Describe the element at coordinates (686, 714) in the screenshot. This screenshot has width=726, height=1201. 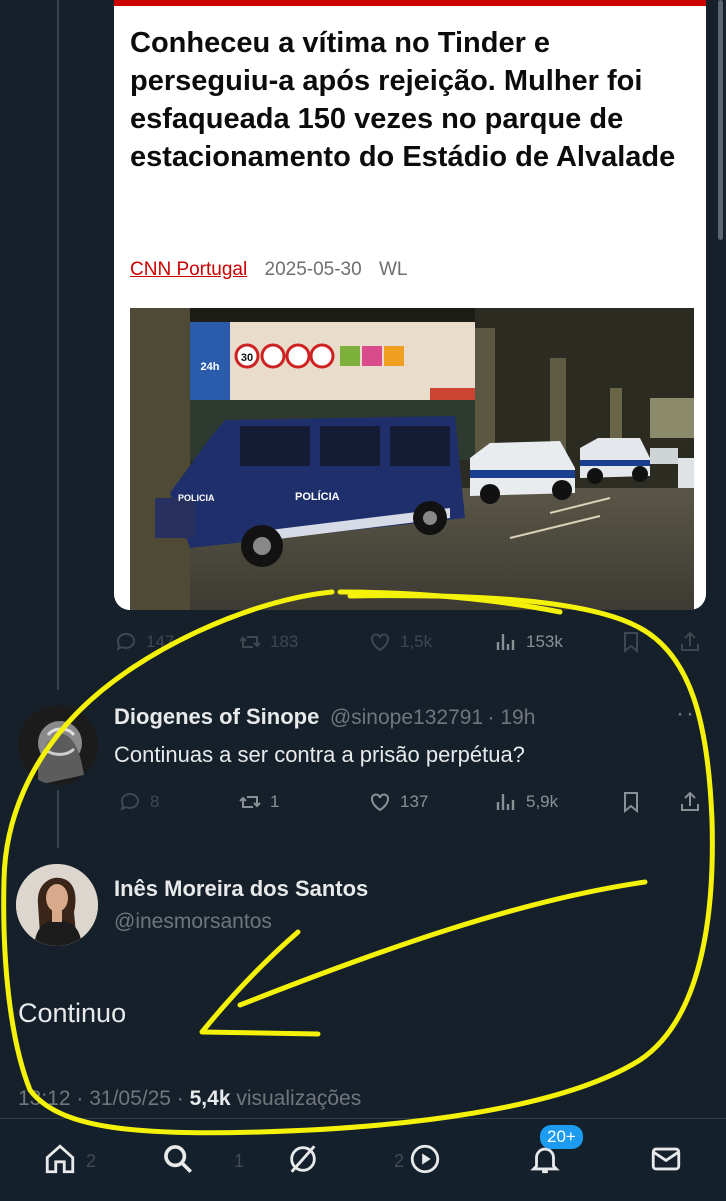
I see `more-options-icon: ··` at that location.